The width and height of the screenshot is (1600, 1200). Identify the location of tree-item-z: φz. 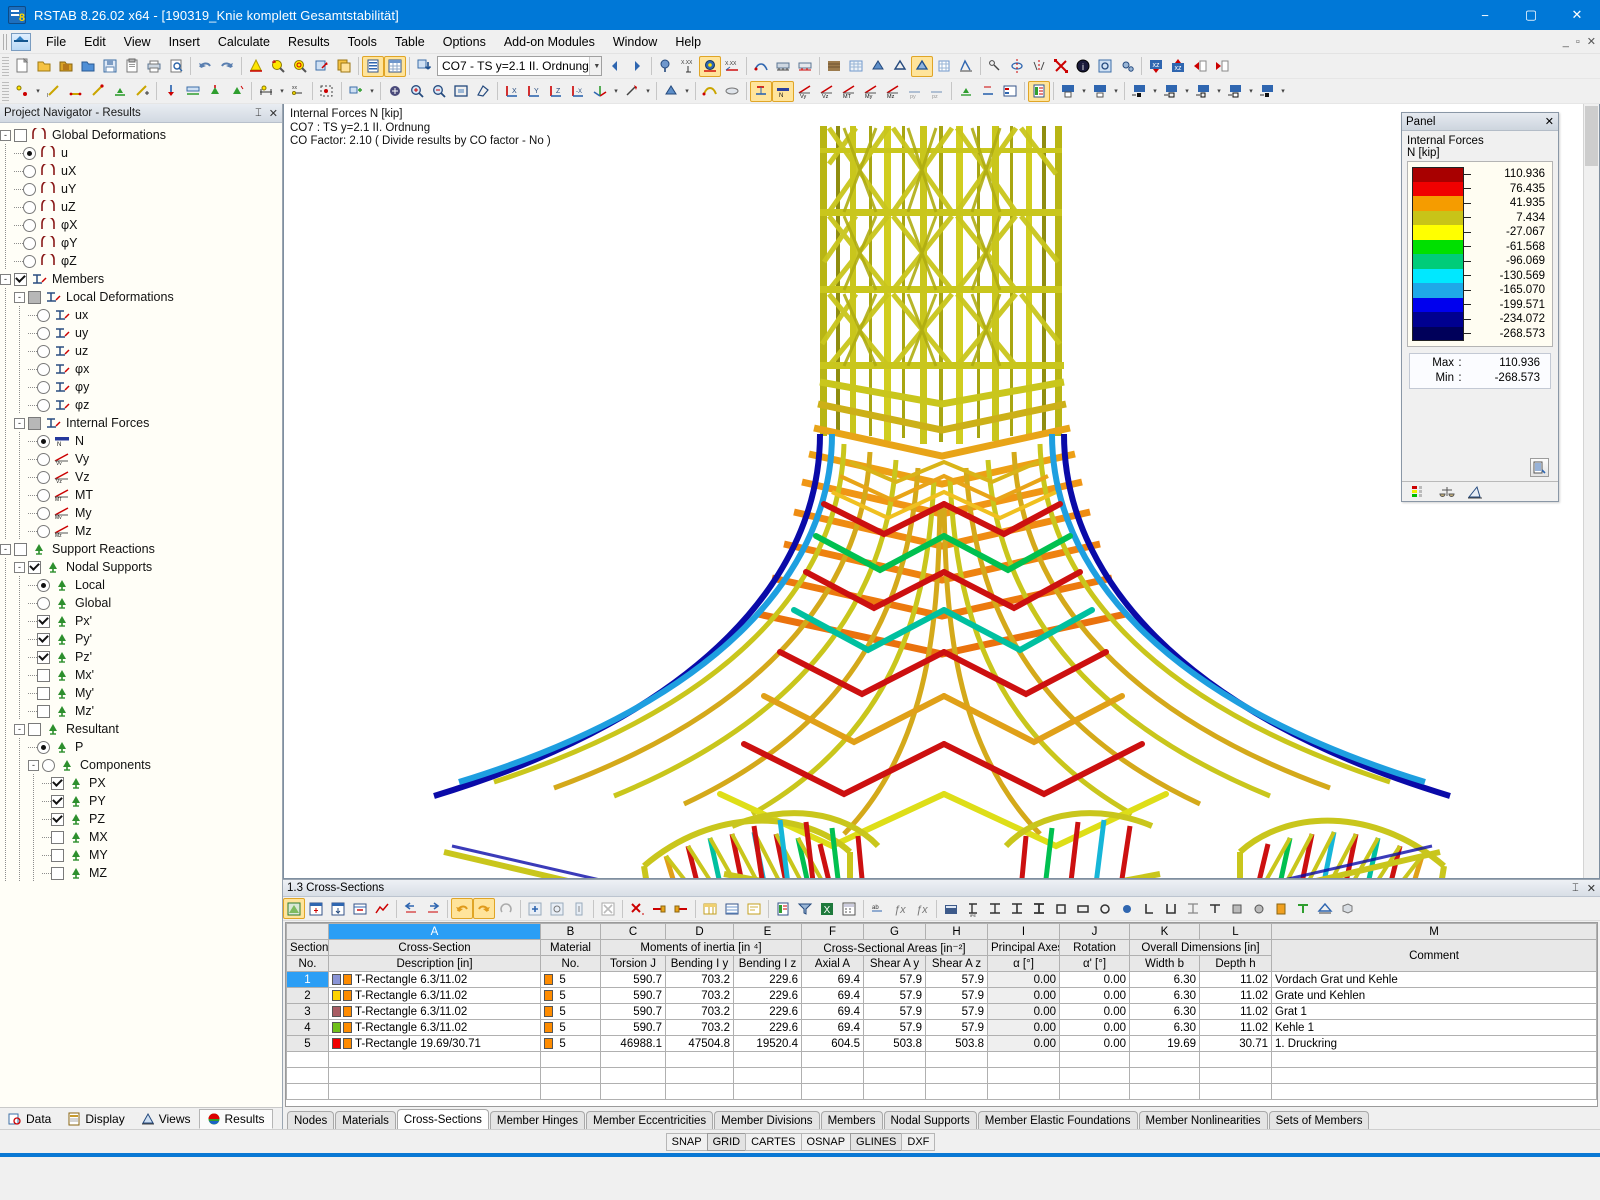
(141, 405).